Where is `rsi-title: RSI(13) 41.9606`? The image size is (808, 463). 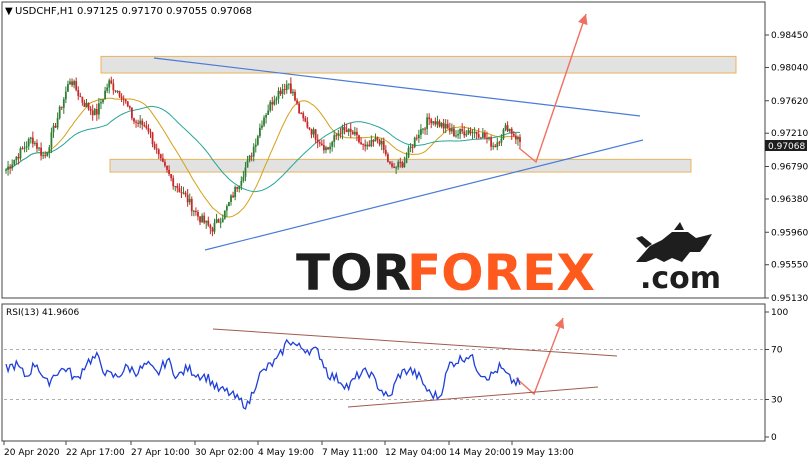
rsi-title: RSI(13) 41.9606 is located at coordinates (42, 313).